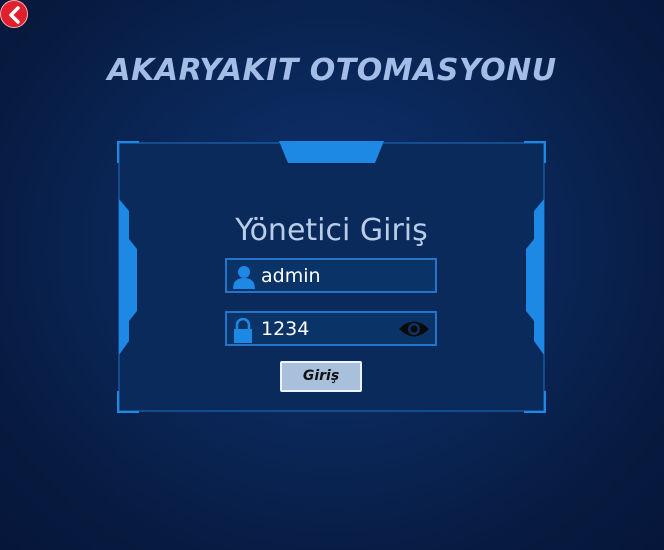  What do you see at coordinates (331, 230) in the screenshot?
I see `login-title: Yönetici Giriş` at bounding box center [331, 230].